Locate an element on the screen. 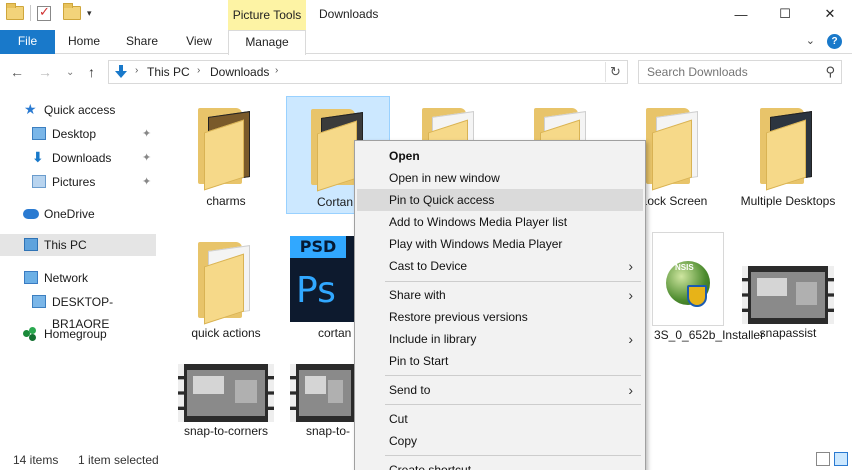  menu-item-label: Send to is located at coordinates (410, 390).